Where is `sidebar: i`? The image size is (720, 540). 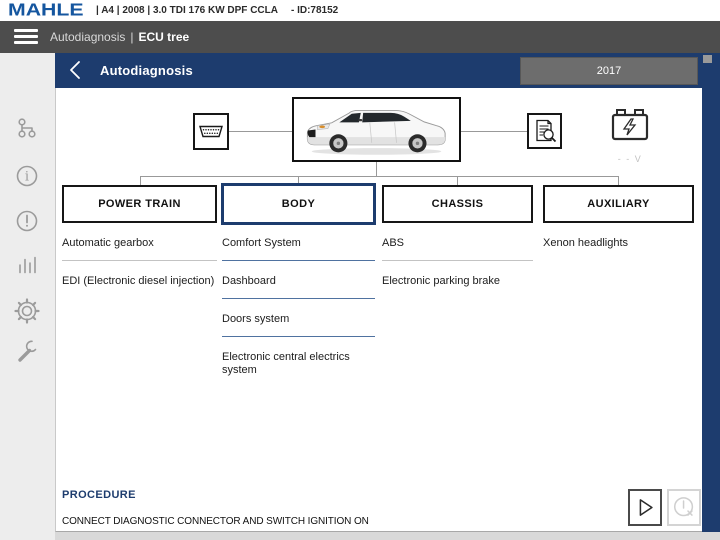 sidebar: i is located at coordinates (27, 296).